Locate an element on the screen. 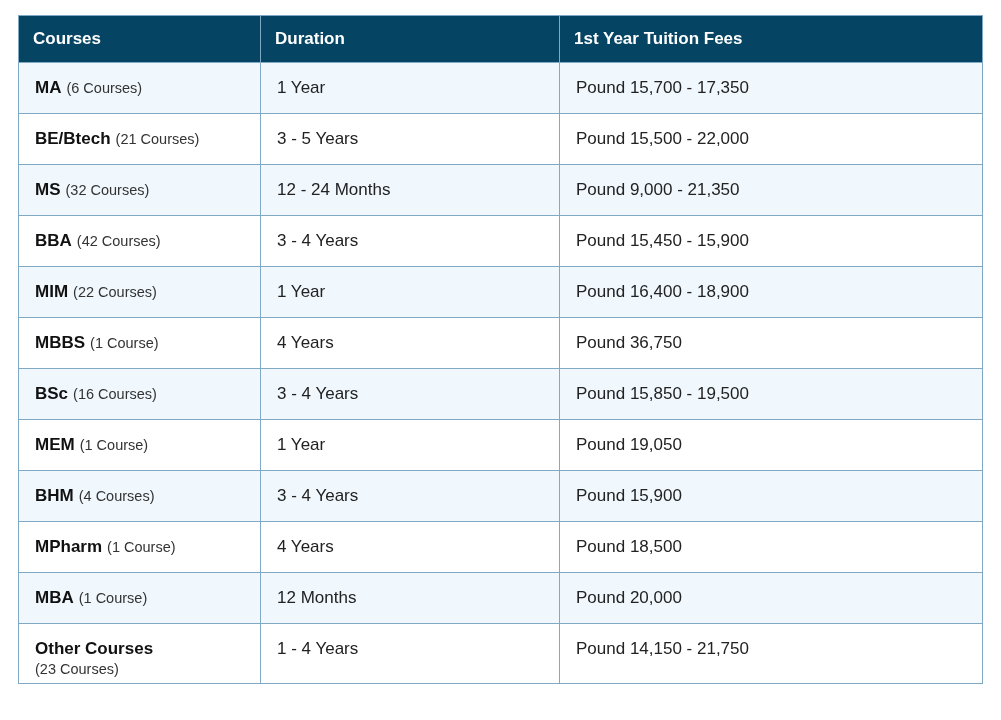 This screenshot has height=720, width=1001. course-name: BSc is located at coordinates (52, 393).